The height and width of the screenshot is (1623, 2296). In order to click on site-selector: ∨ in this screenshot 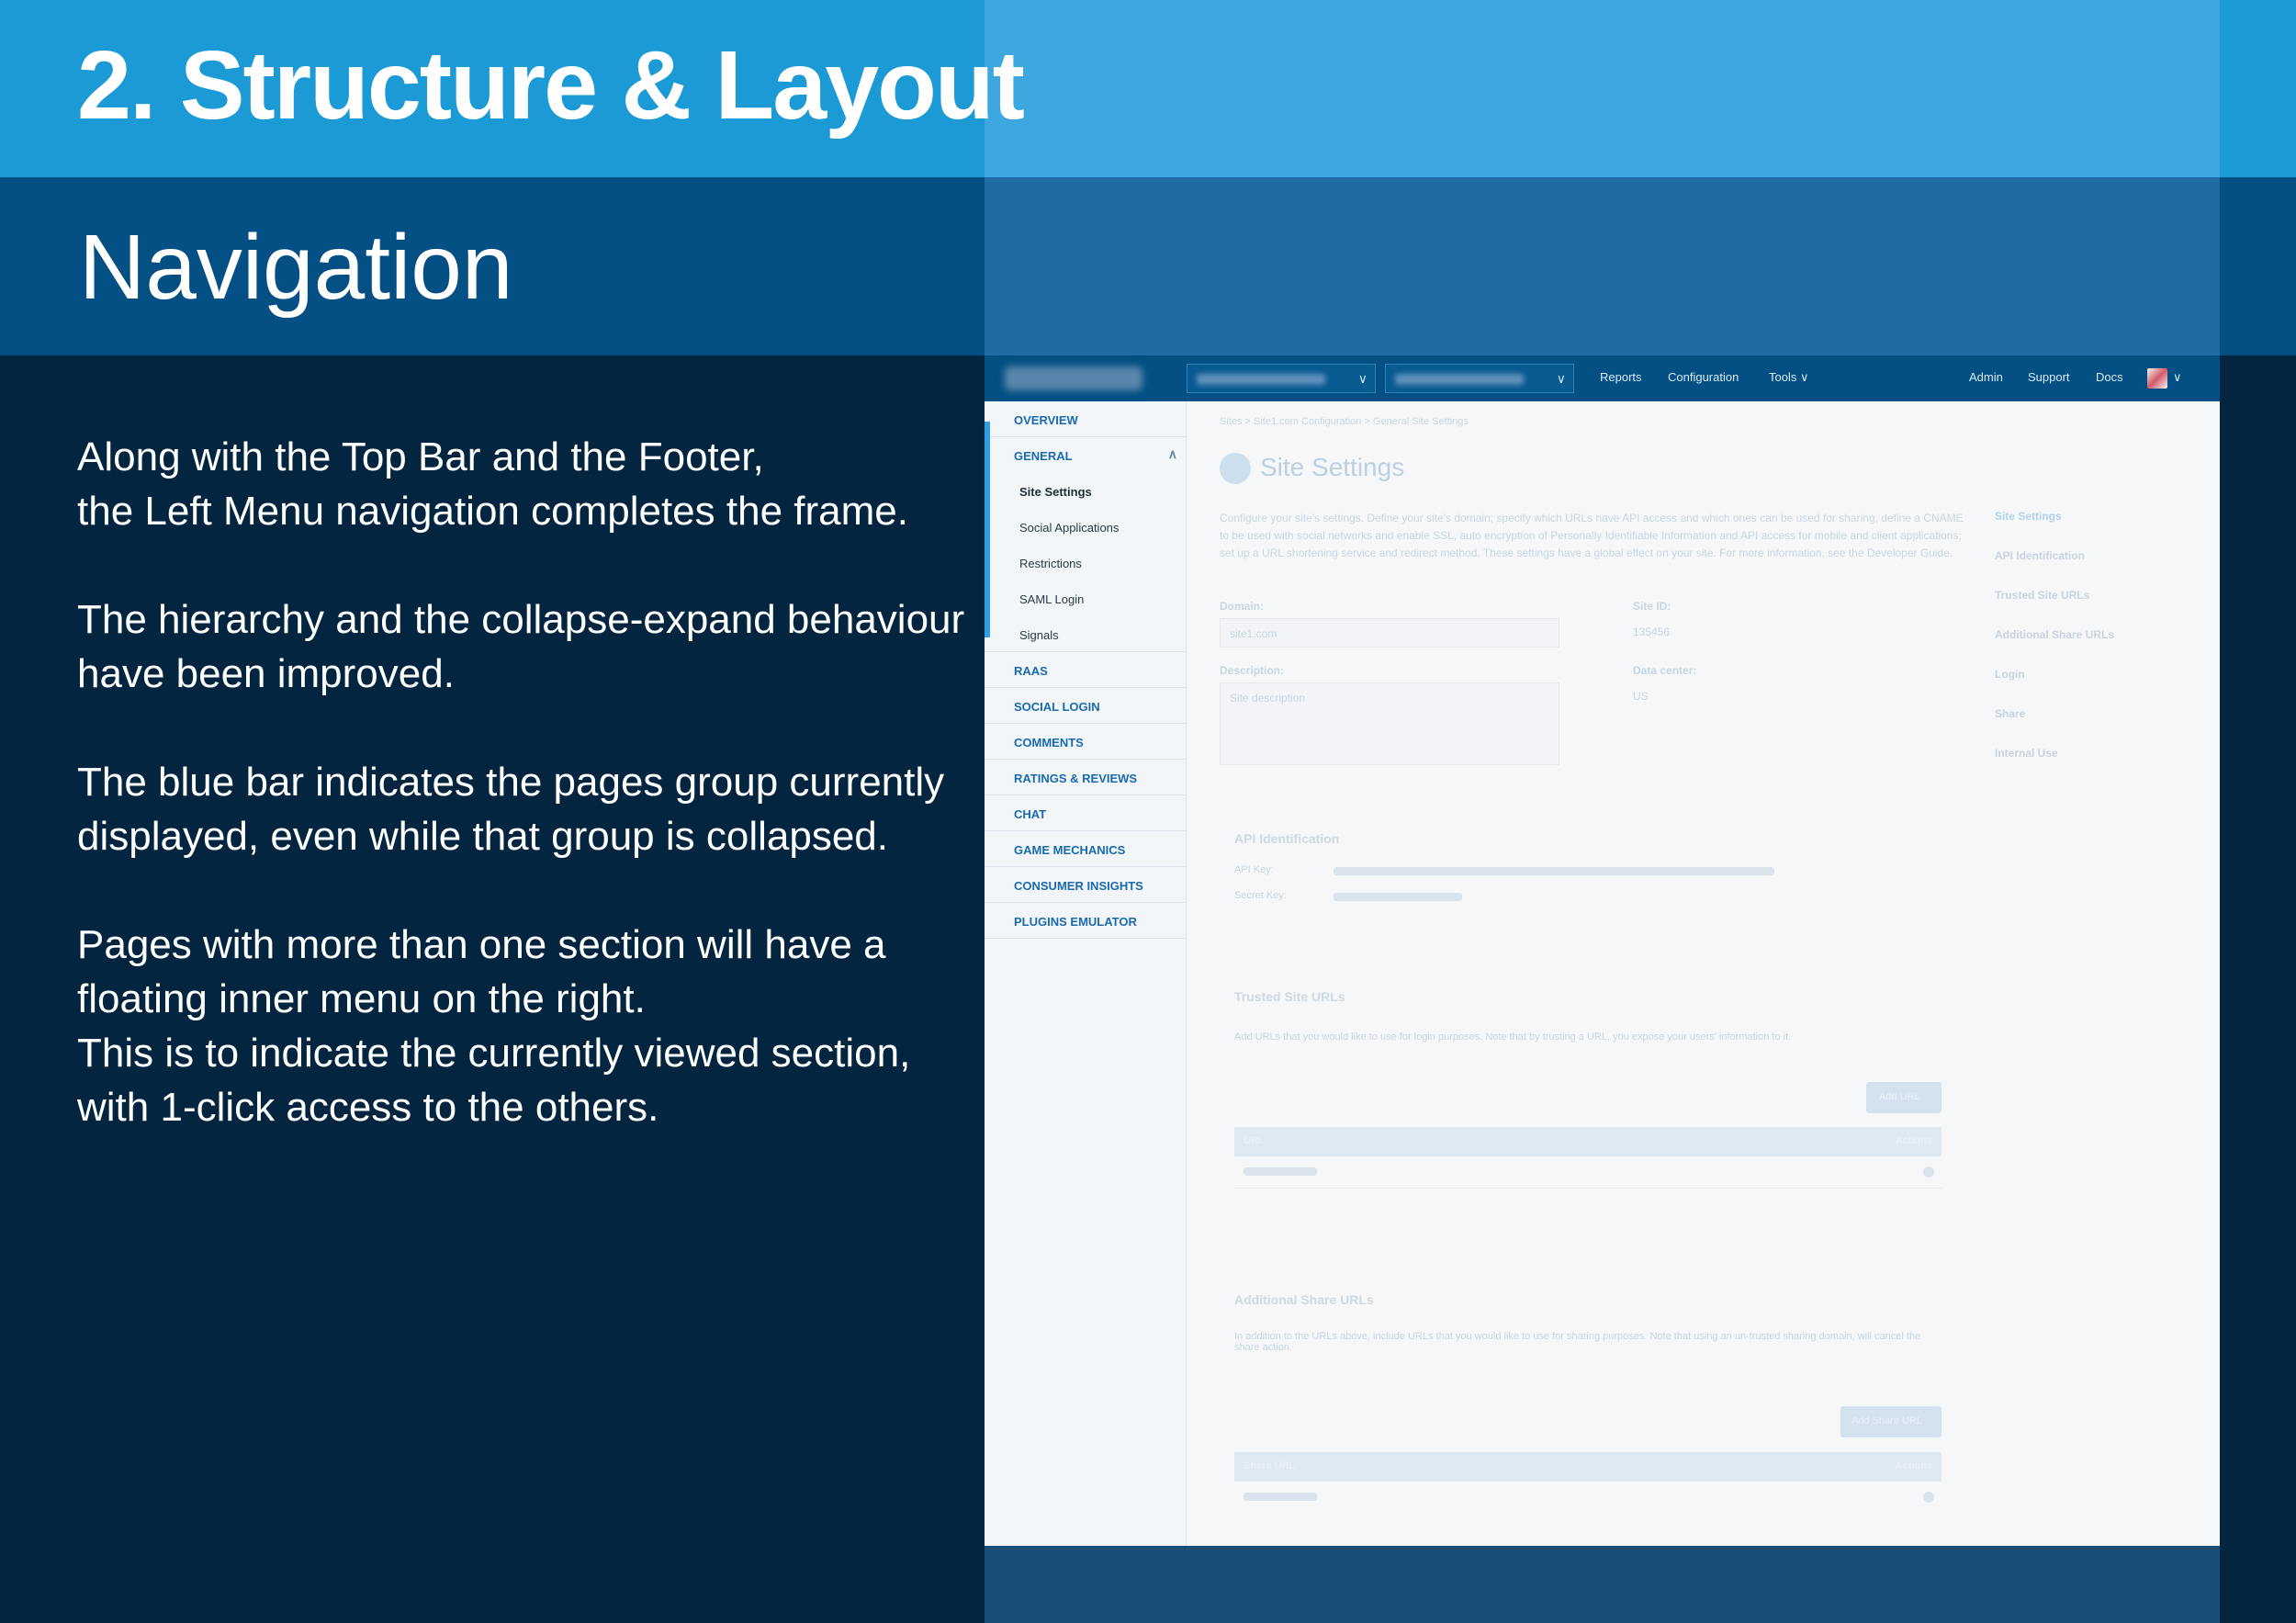, I will do `click(1281, 378)`.